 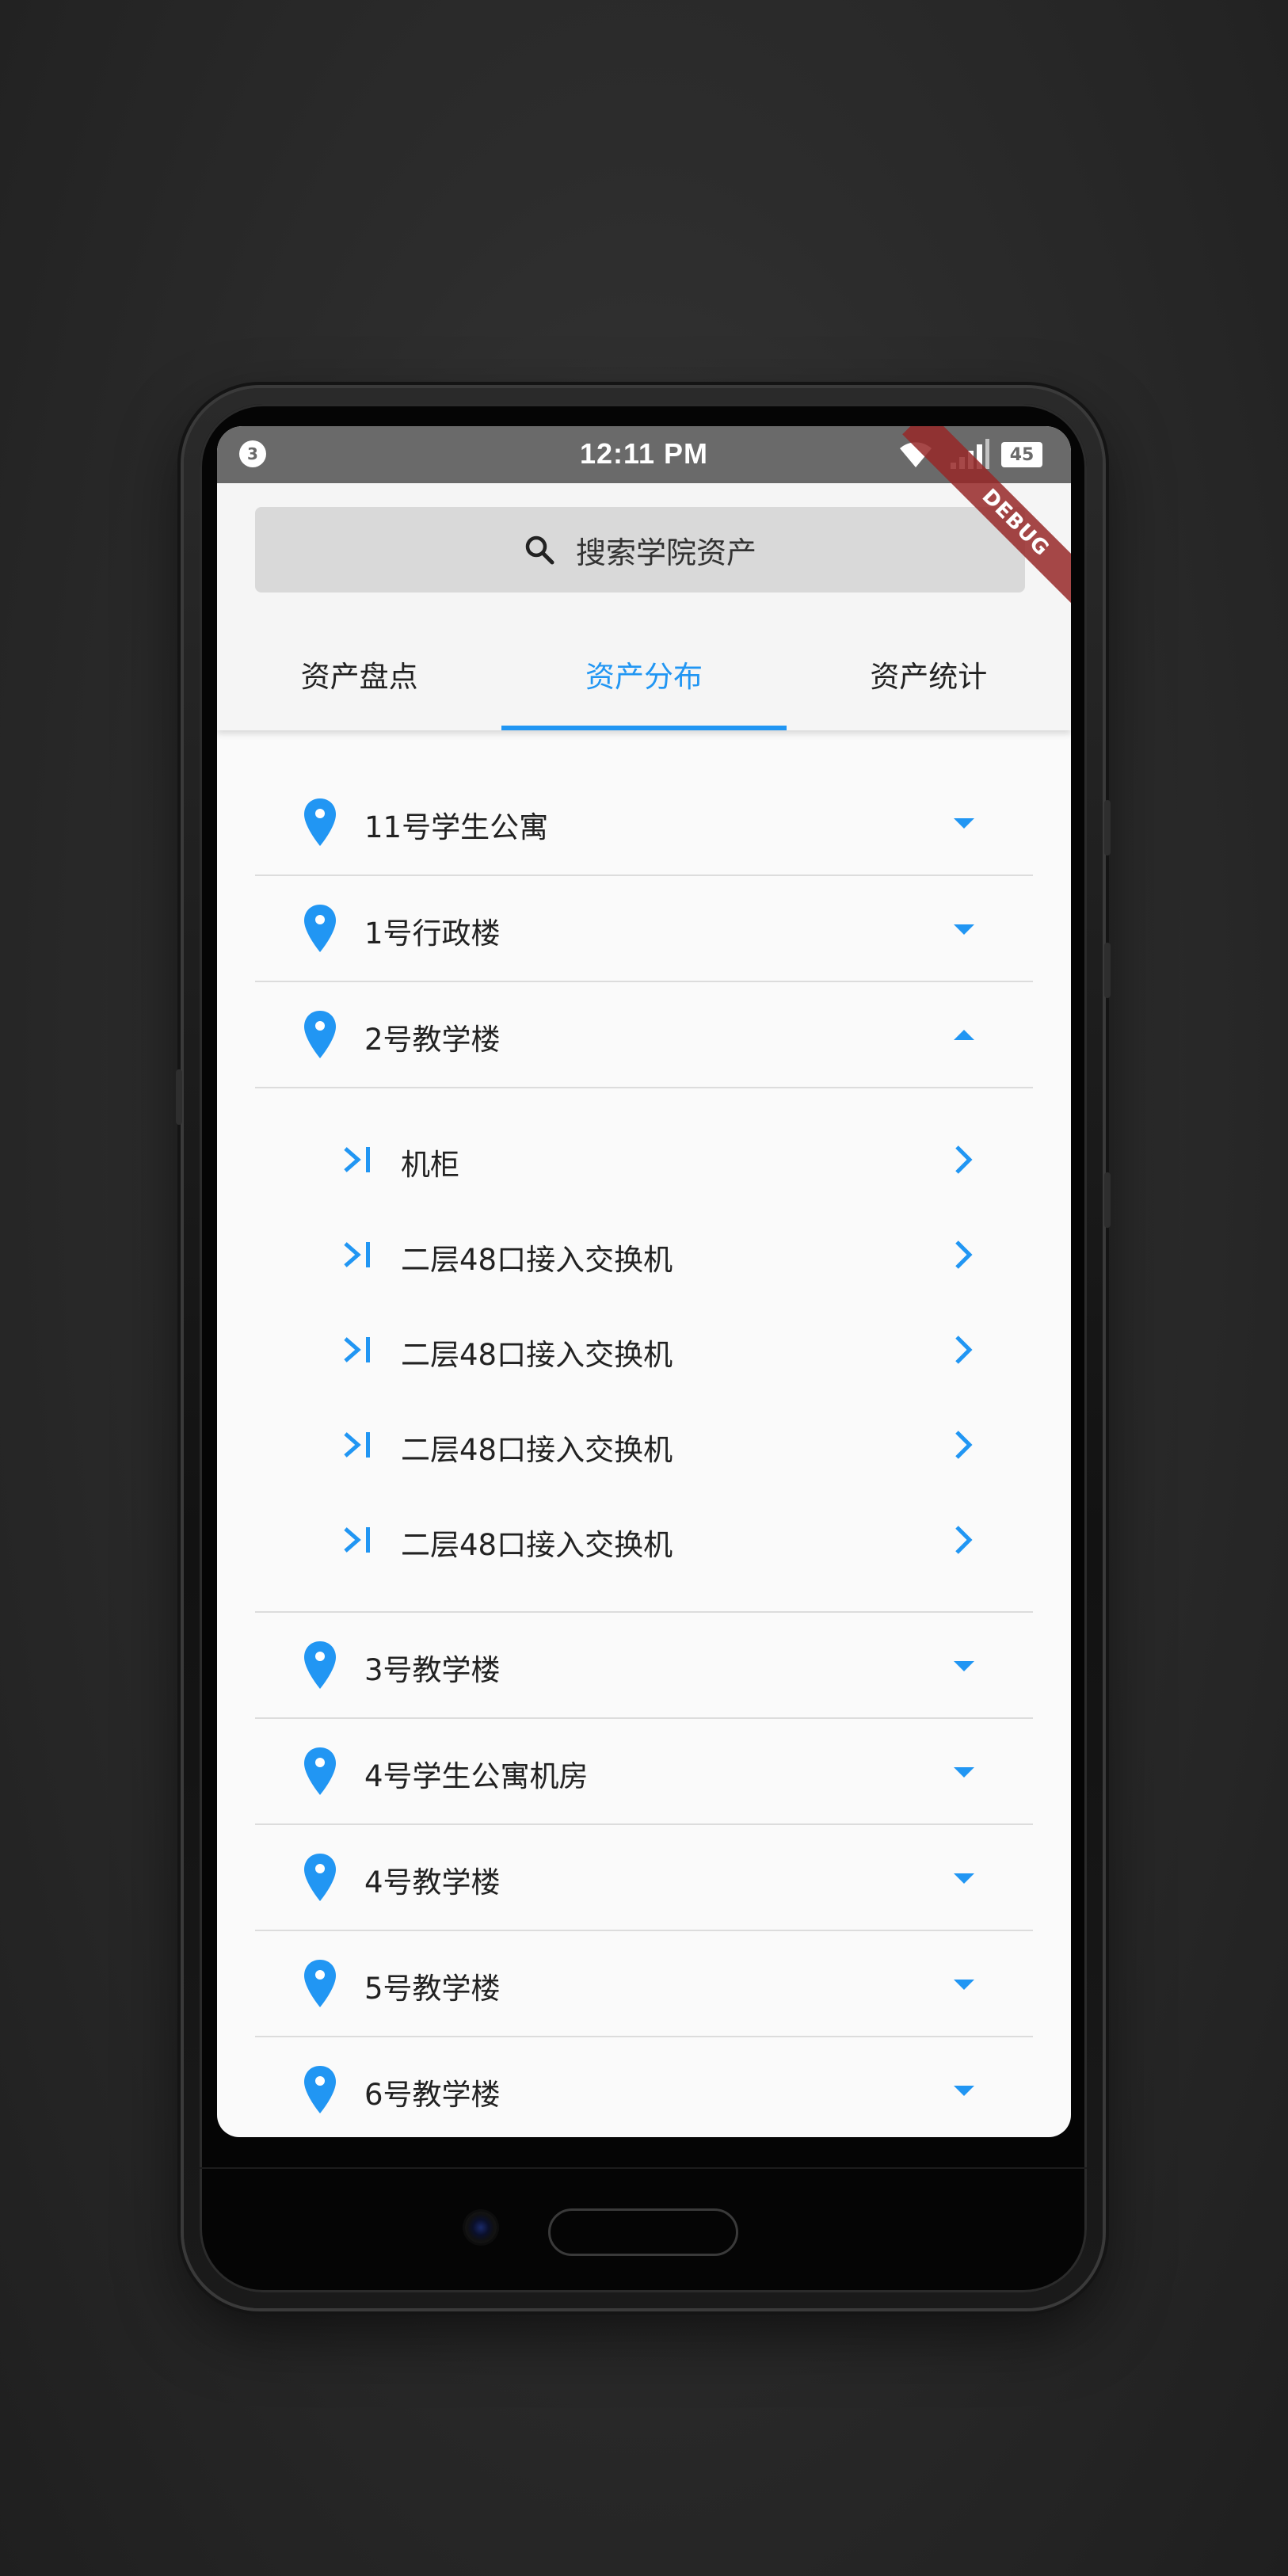 I want to click on location-label: 4号学生公寓机房, so click(x=476, y=1776).